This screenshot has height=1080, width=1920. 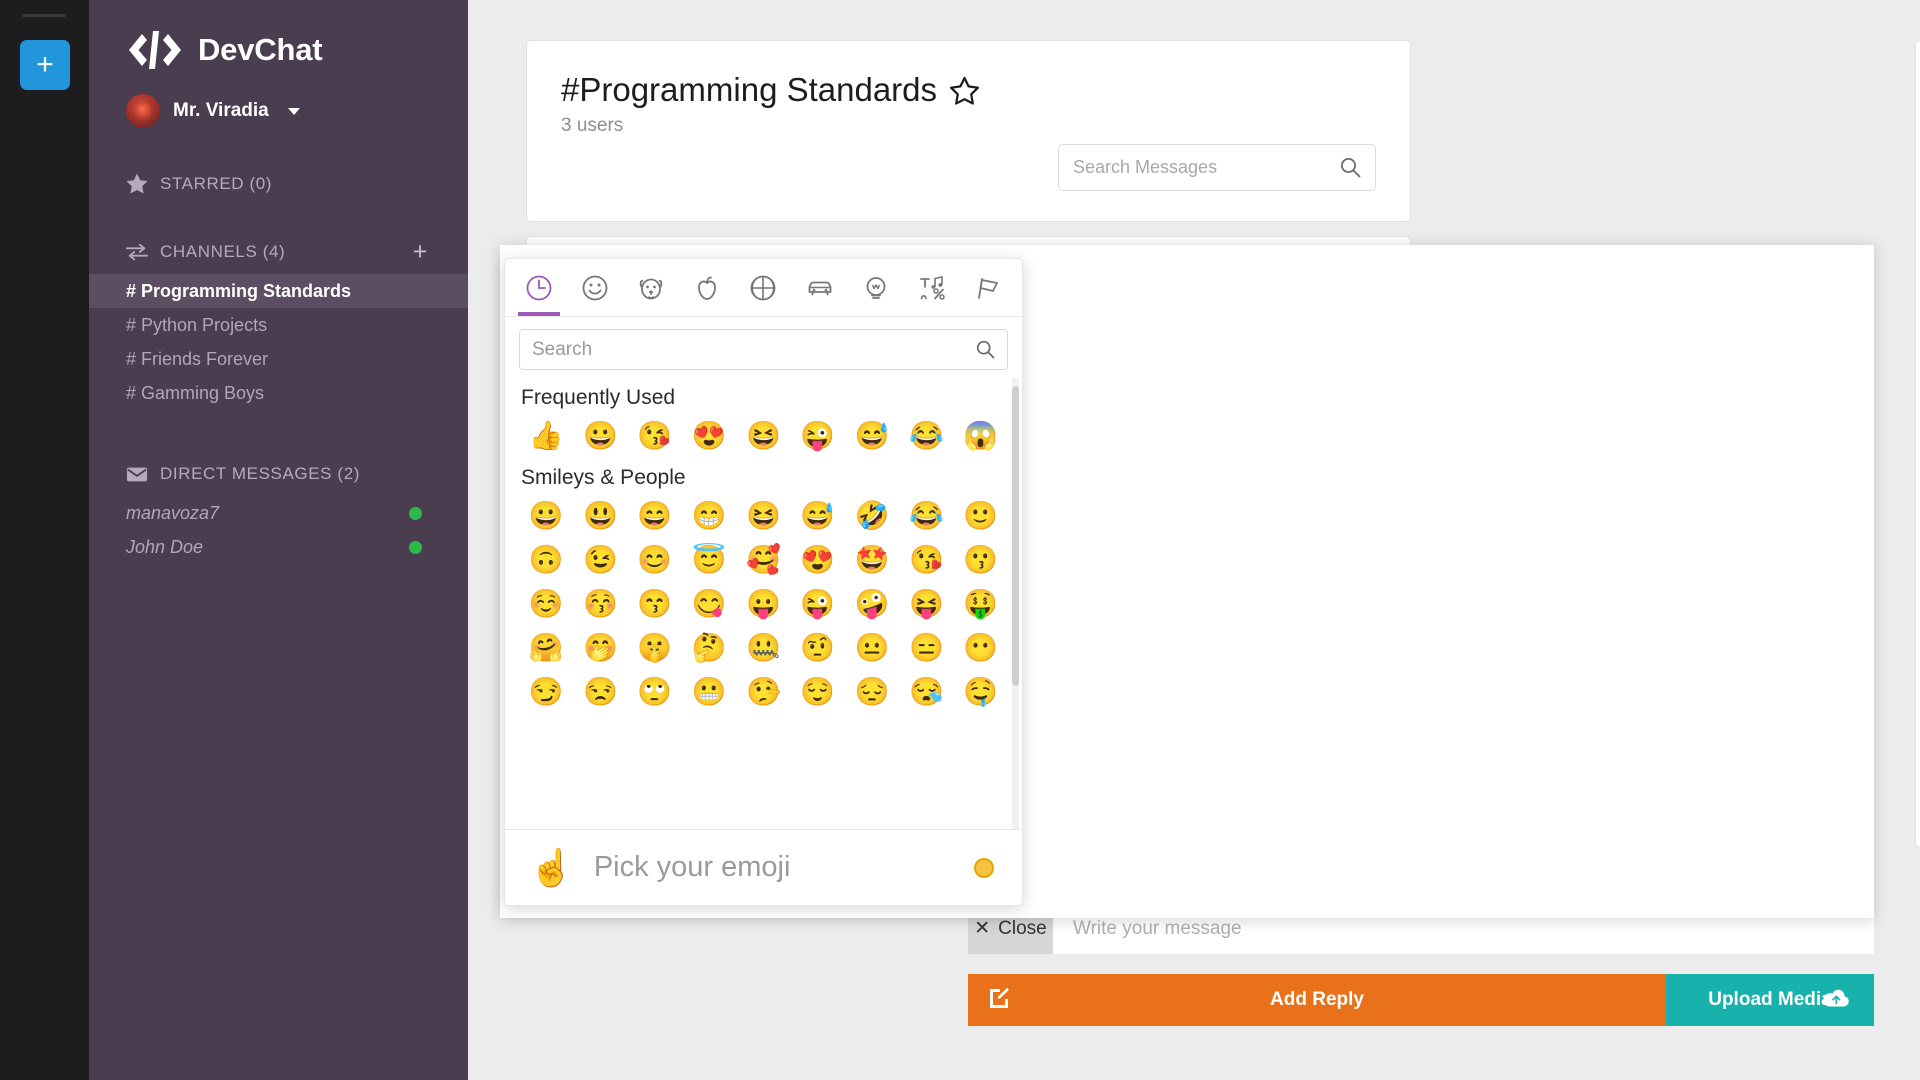 I want to click on scrollbar-thumb, so click(x=1015, y=536).